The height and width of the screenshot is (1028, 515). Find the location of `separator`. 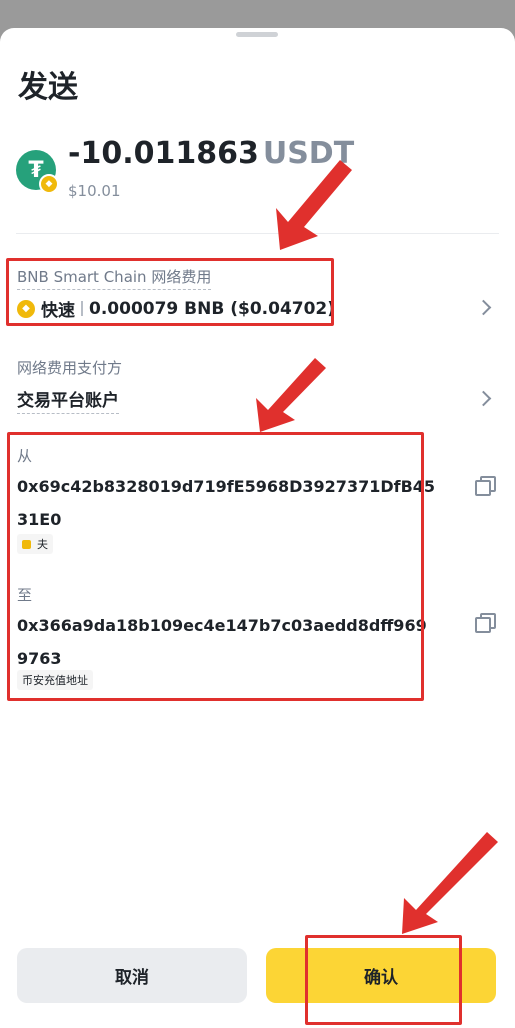

separator is located at coordinates (82, 308).